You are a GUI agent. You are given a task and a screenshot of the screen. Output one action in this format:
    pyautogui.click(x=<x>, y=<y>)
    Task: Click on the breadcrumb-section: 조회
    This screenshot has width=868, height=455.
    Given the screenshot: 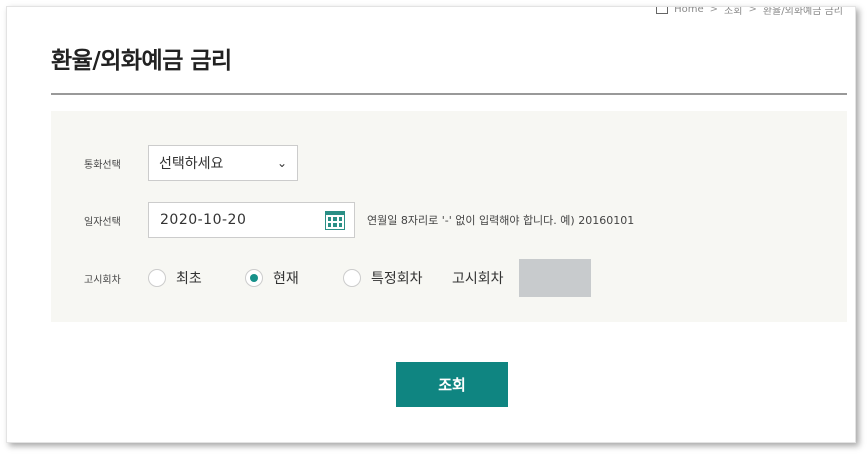 What is the action you would take?
    pyautogui.click(x=733, y=12)
    